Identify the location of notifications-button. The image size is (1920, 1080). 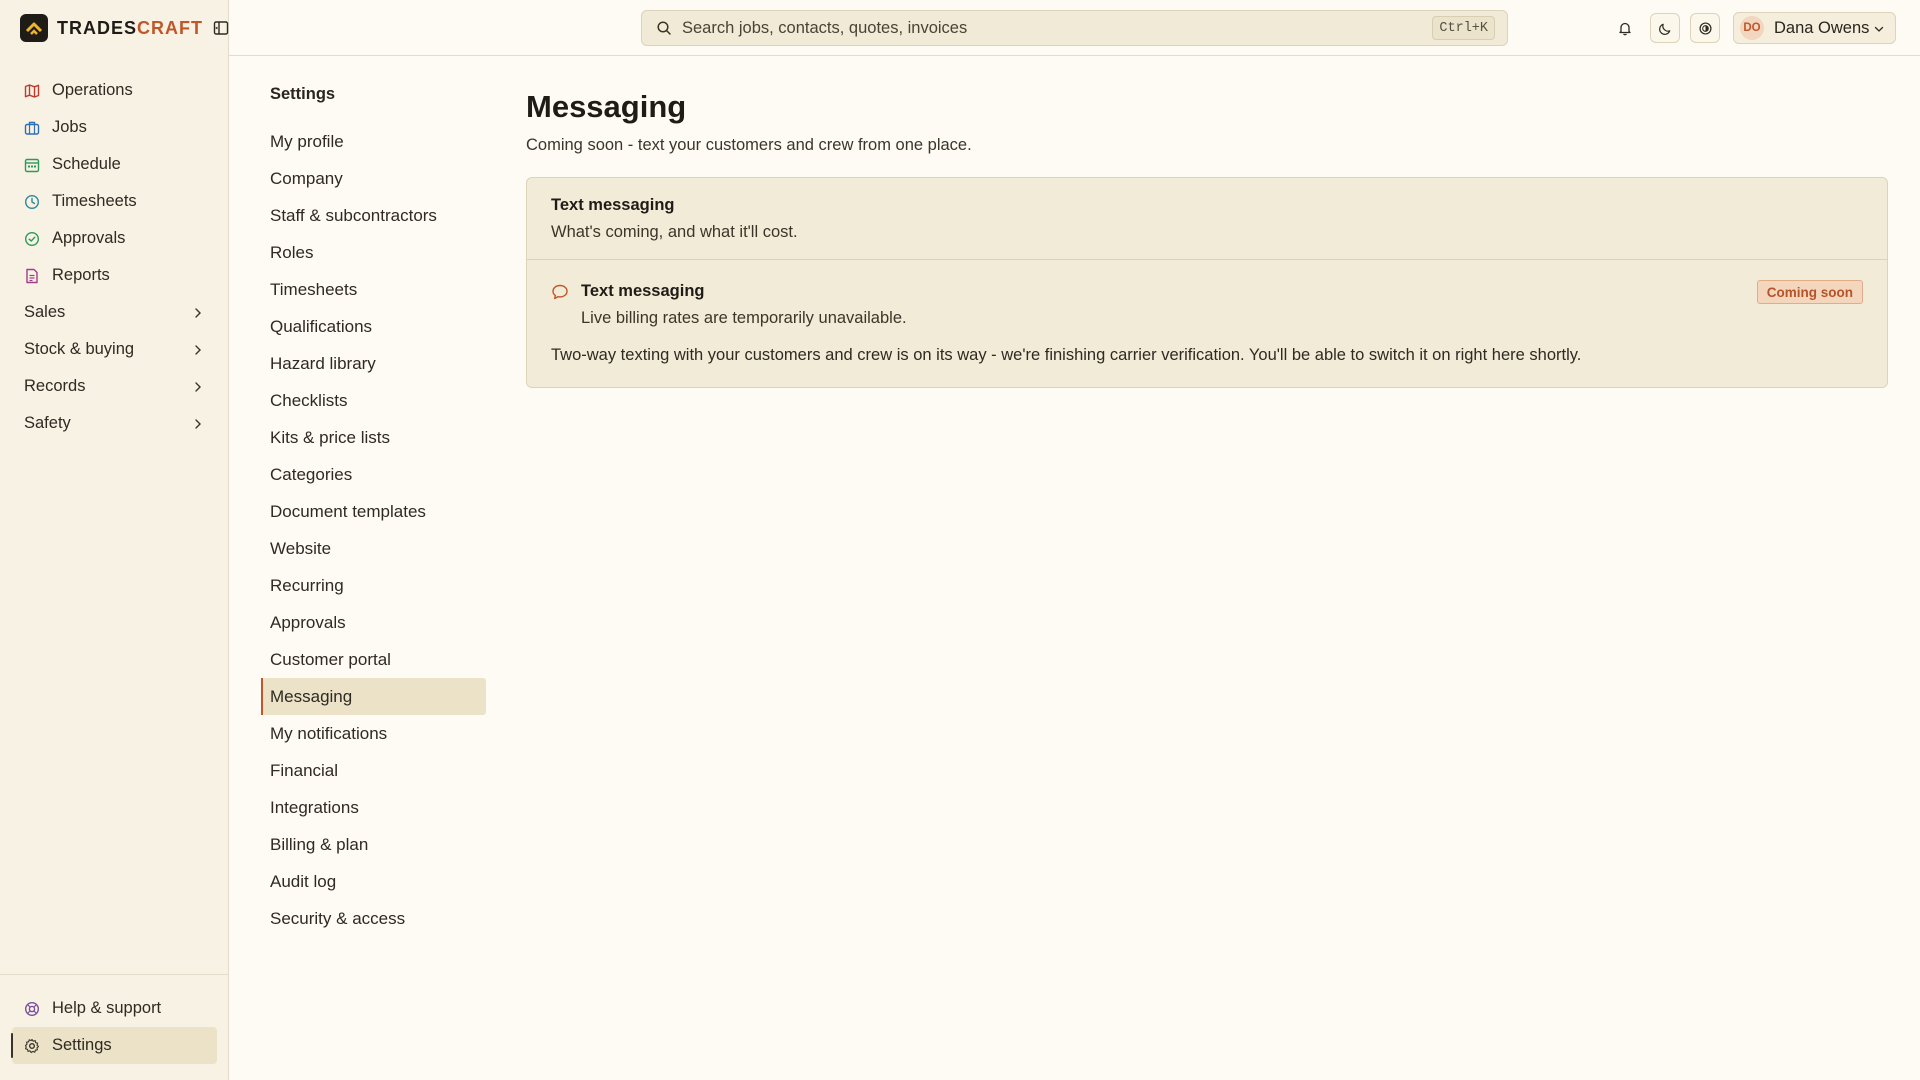
(1625, 28).